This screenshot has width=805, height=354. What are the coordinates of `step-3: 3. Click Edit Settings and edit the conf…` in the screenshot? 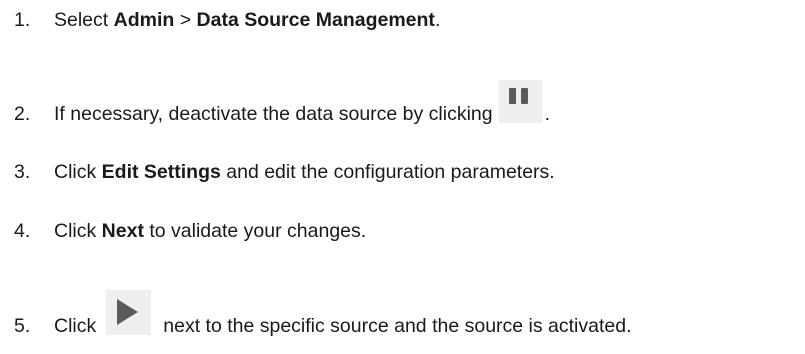 It's located at (284, 172).